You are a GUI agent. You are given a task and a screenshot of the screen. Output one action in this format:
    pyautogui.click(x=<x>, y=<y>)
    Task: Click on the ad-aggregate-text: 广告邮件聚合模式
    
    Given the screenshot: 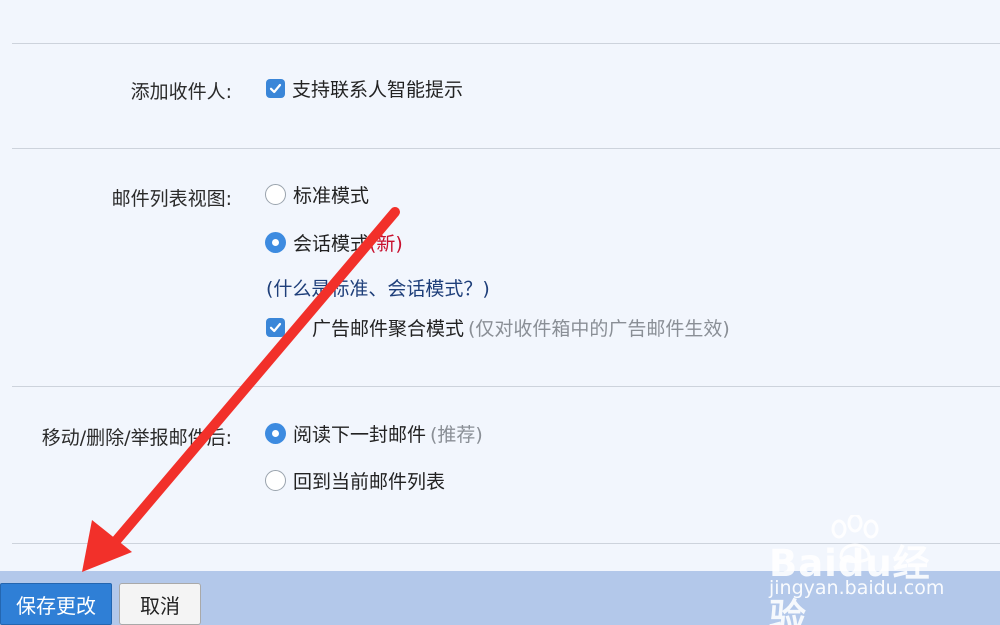 What is the action you would take?
    pyautogui.click(x=388, y=329)
    